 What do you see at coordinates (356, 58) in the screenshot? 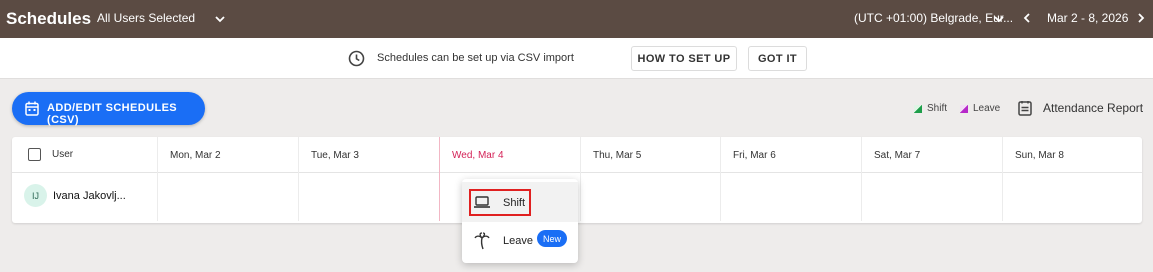
I see `clock-icon` at bounding box center [356, 58].